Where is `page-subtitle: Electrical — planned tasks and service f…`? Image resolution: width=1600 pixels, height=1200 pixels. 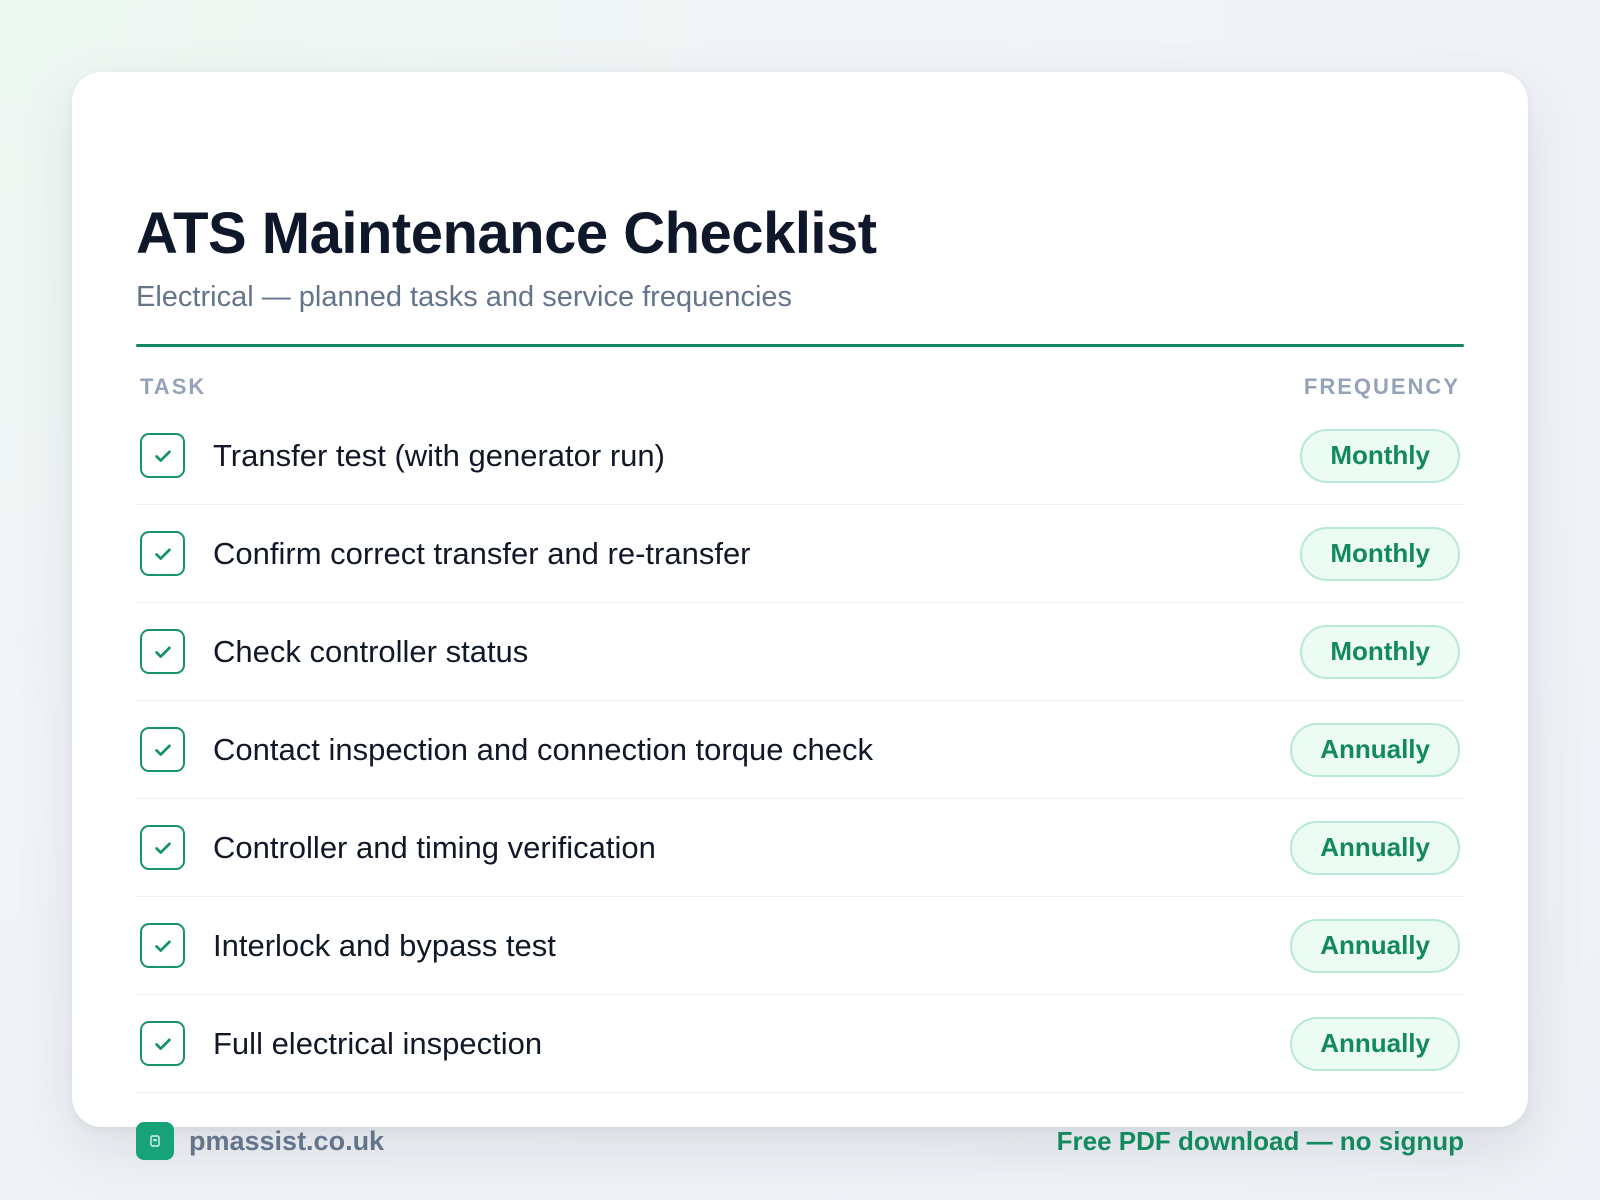 page-subtitle: Electrical — planned tasks and service f… is located at coordinates (464, 297).